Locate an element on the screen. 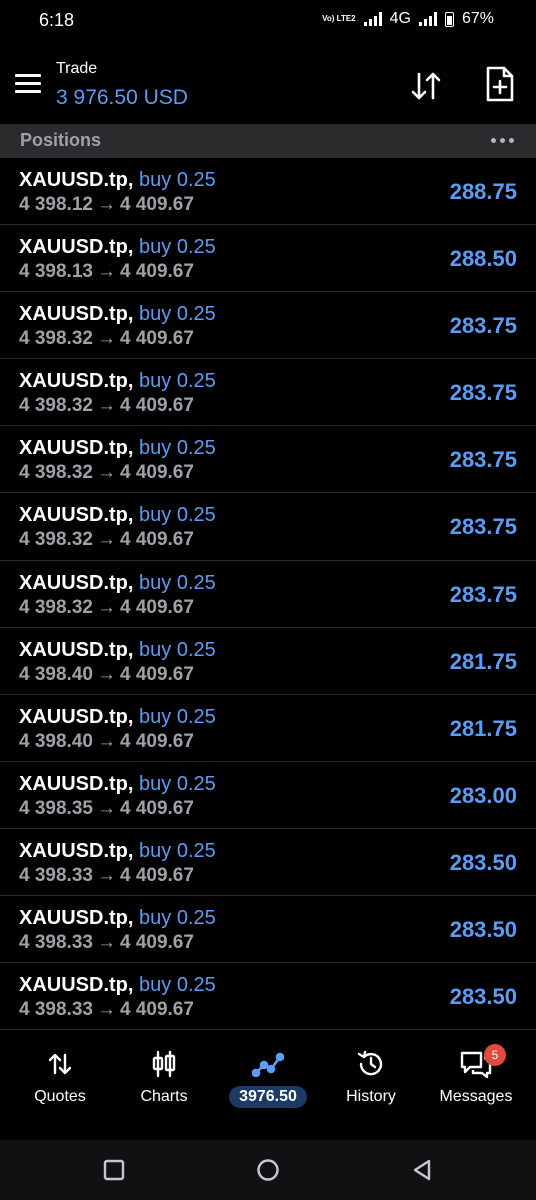 The height and width of the screenshot is (1200, 536). open-price: 4 398.40 is located at coordinates (56, 741).